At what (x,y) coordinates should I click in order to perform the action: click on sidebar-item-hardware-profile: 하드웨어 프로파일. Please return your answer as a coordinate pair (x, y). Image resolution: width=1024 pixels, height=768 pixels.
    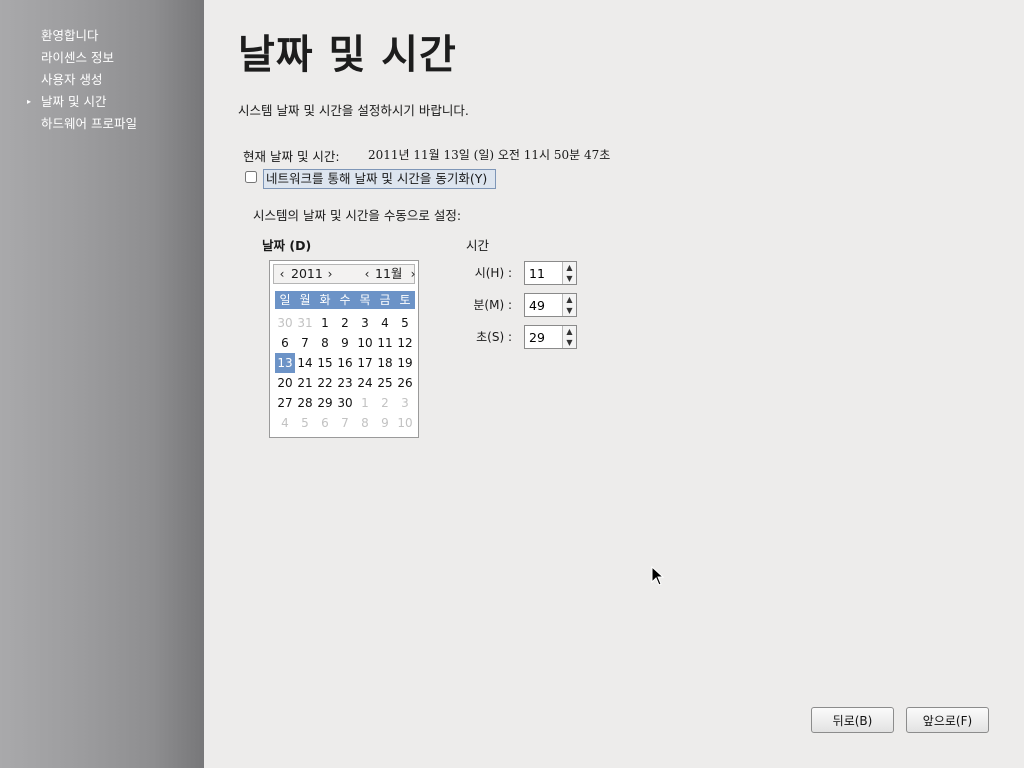
    Looking at the image, I should click on (102, 124).